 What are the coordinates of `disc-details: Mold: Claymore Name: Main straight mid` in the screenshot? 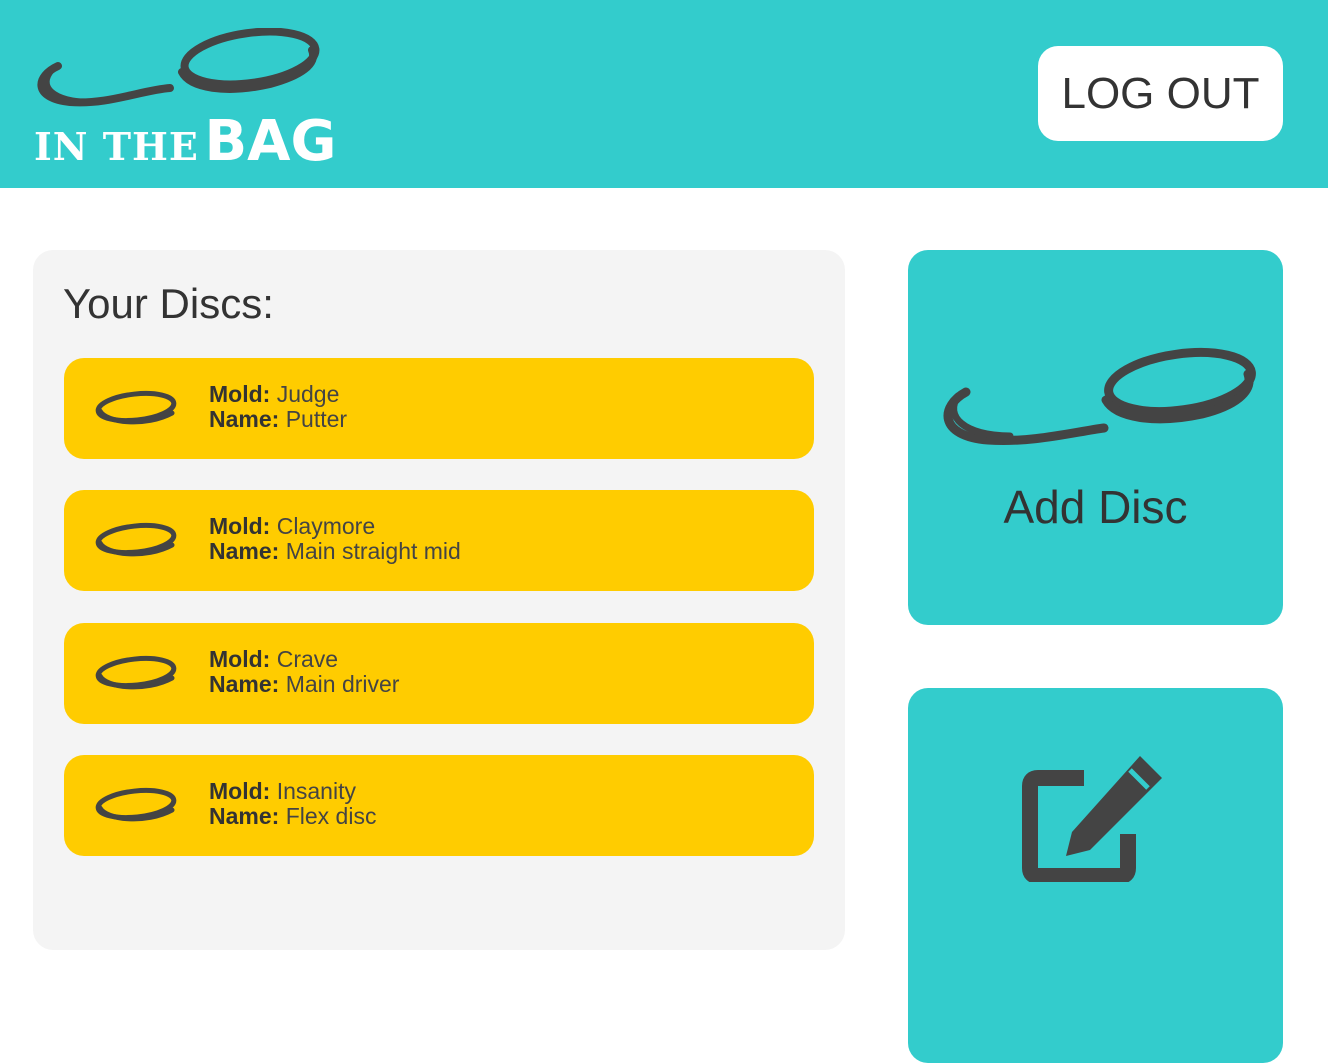 It's located at (335, 539).